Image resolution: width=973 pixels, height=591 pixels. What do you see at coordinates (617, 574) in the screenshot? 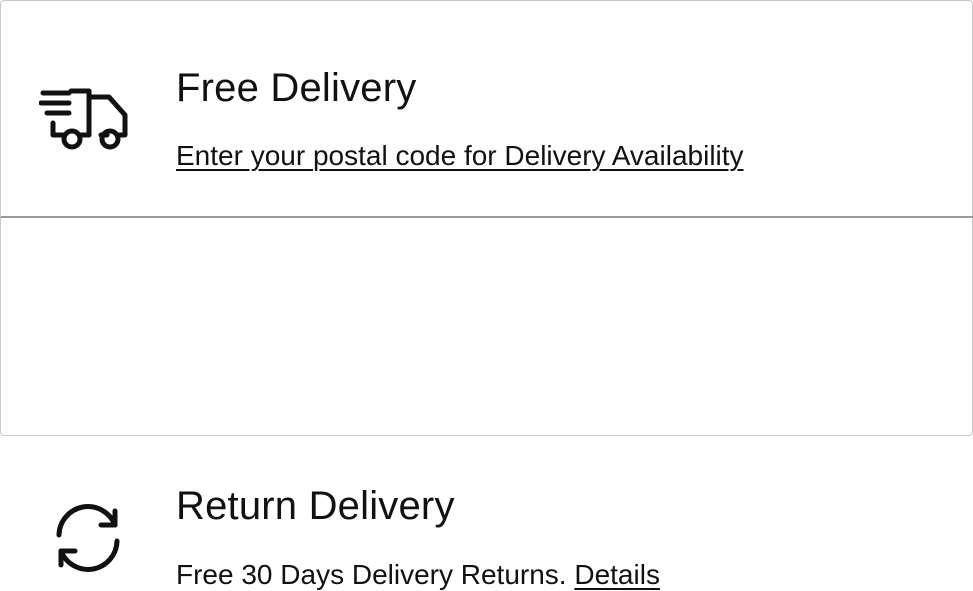
I see `details-link: Details` at bounding box center [617, 574].